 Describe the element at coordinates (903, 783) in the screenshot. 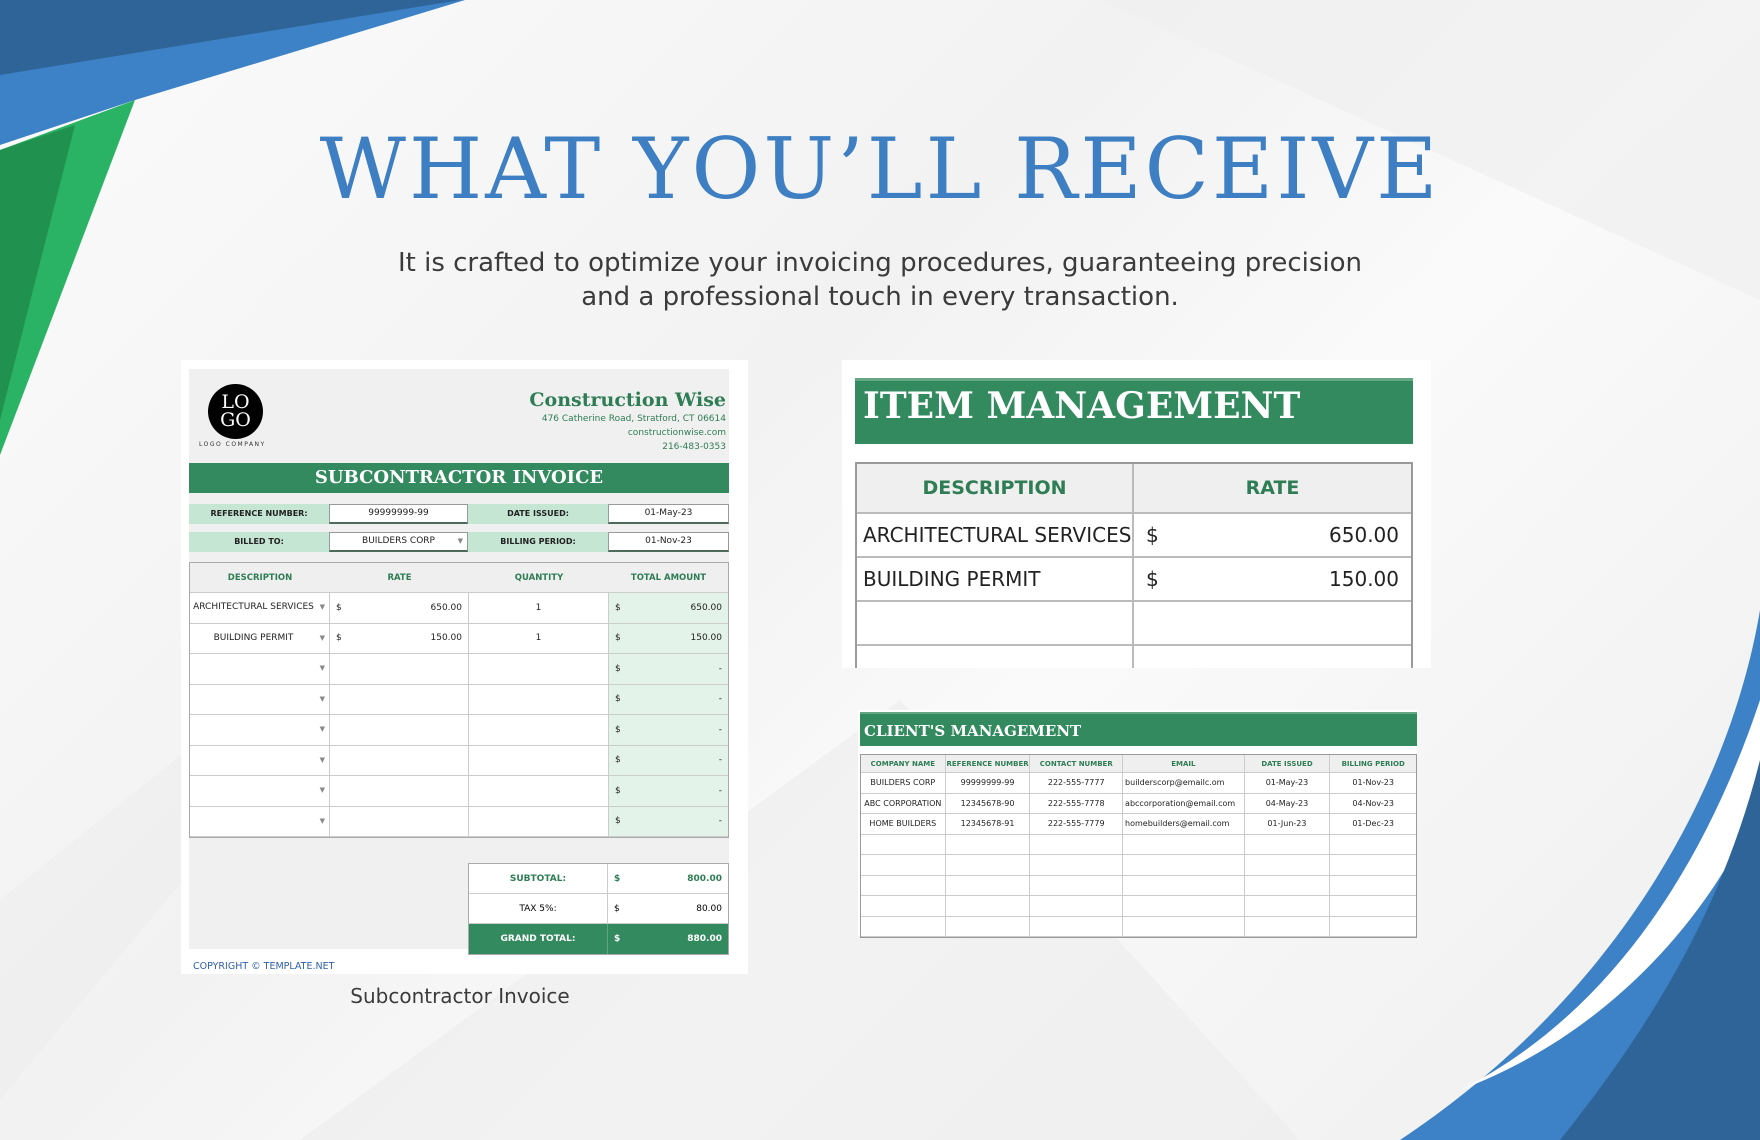

I see `company-name-cell: BUILDERS CORP` at that location.